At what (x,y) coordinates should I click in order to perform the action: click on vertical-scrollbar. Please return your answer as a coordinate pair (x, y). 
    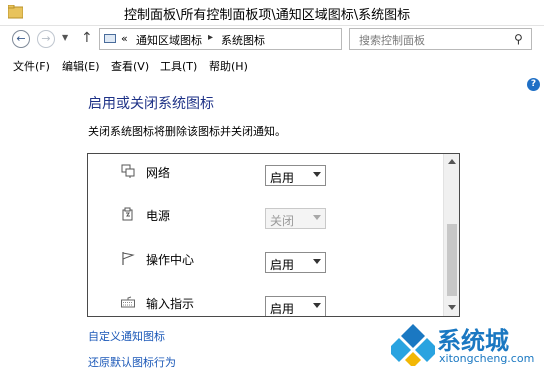
    Looking at the image, I should click on (451, 235).